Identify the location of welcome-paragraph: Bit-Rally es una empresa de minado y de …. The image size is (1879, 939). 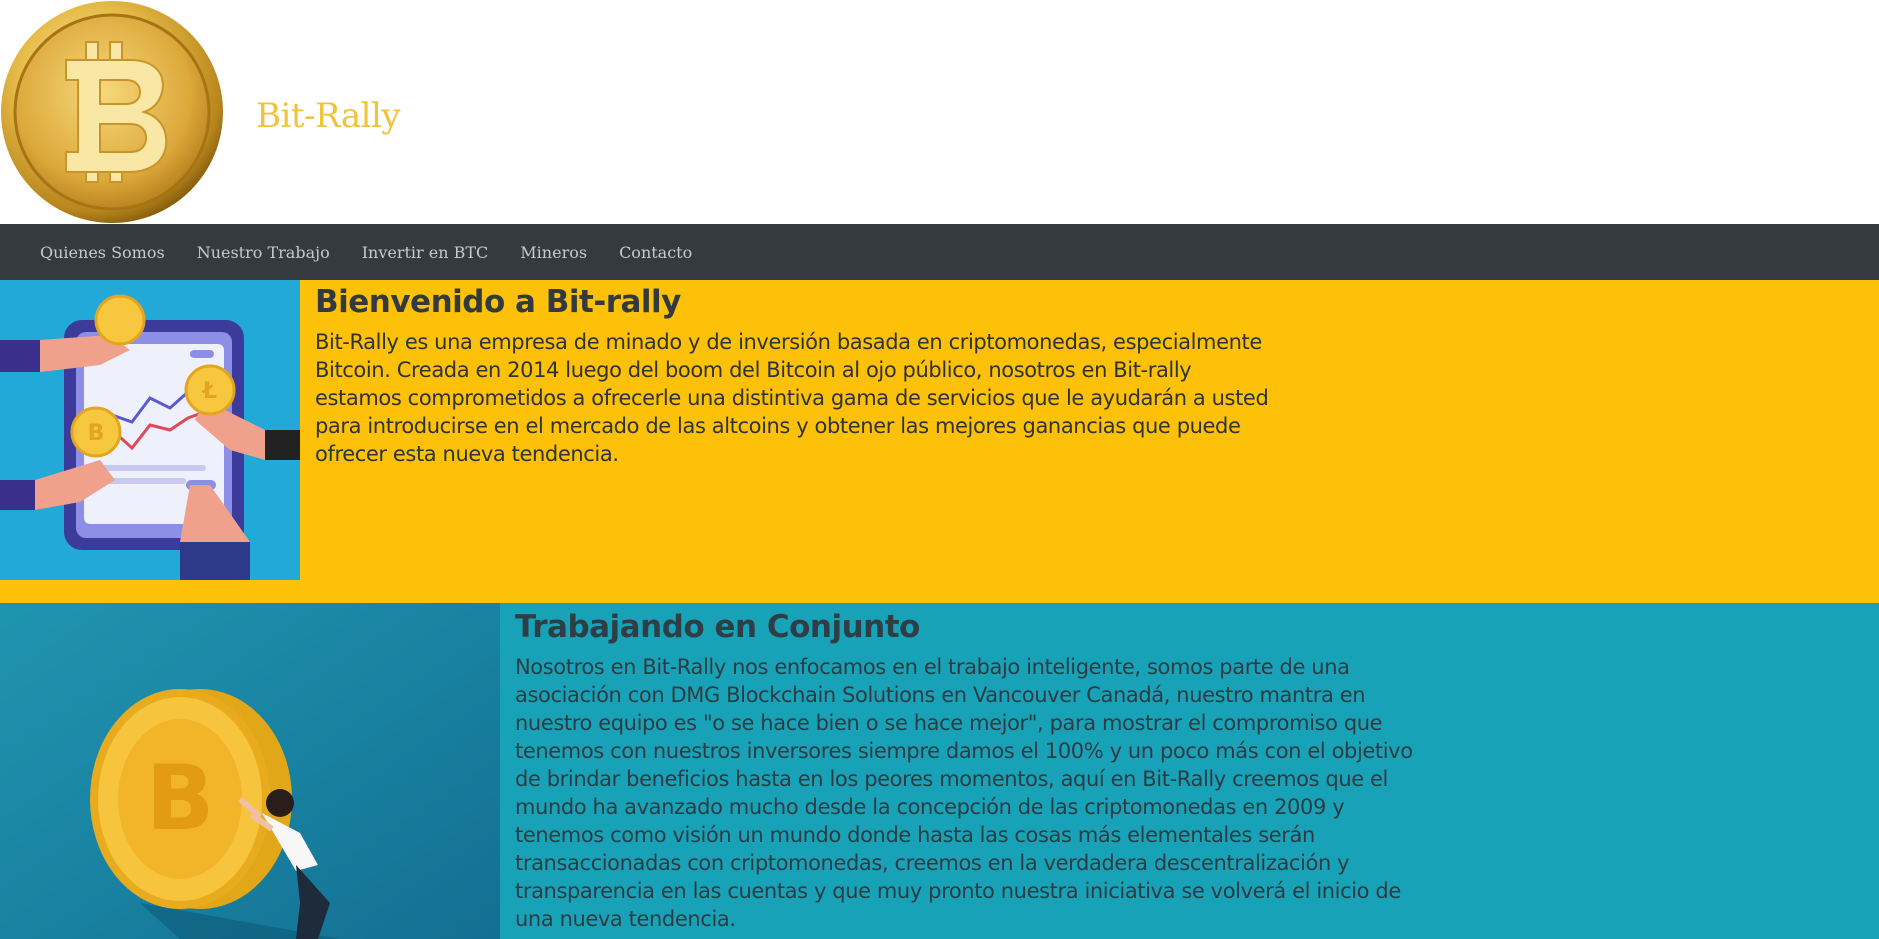
(792, 398).